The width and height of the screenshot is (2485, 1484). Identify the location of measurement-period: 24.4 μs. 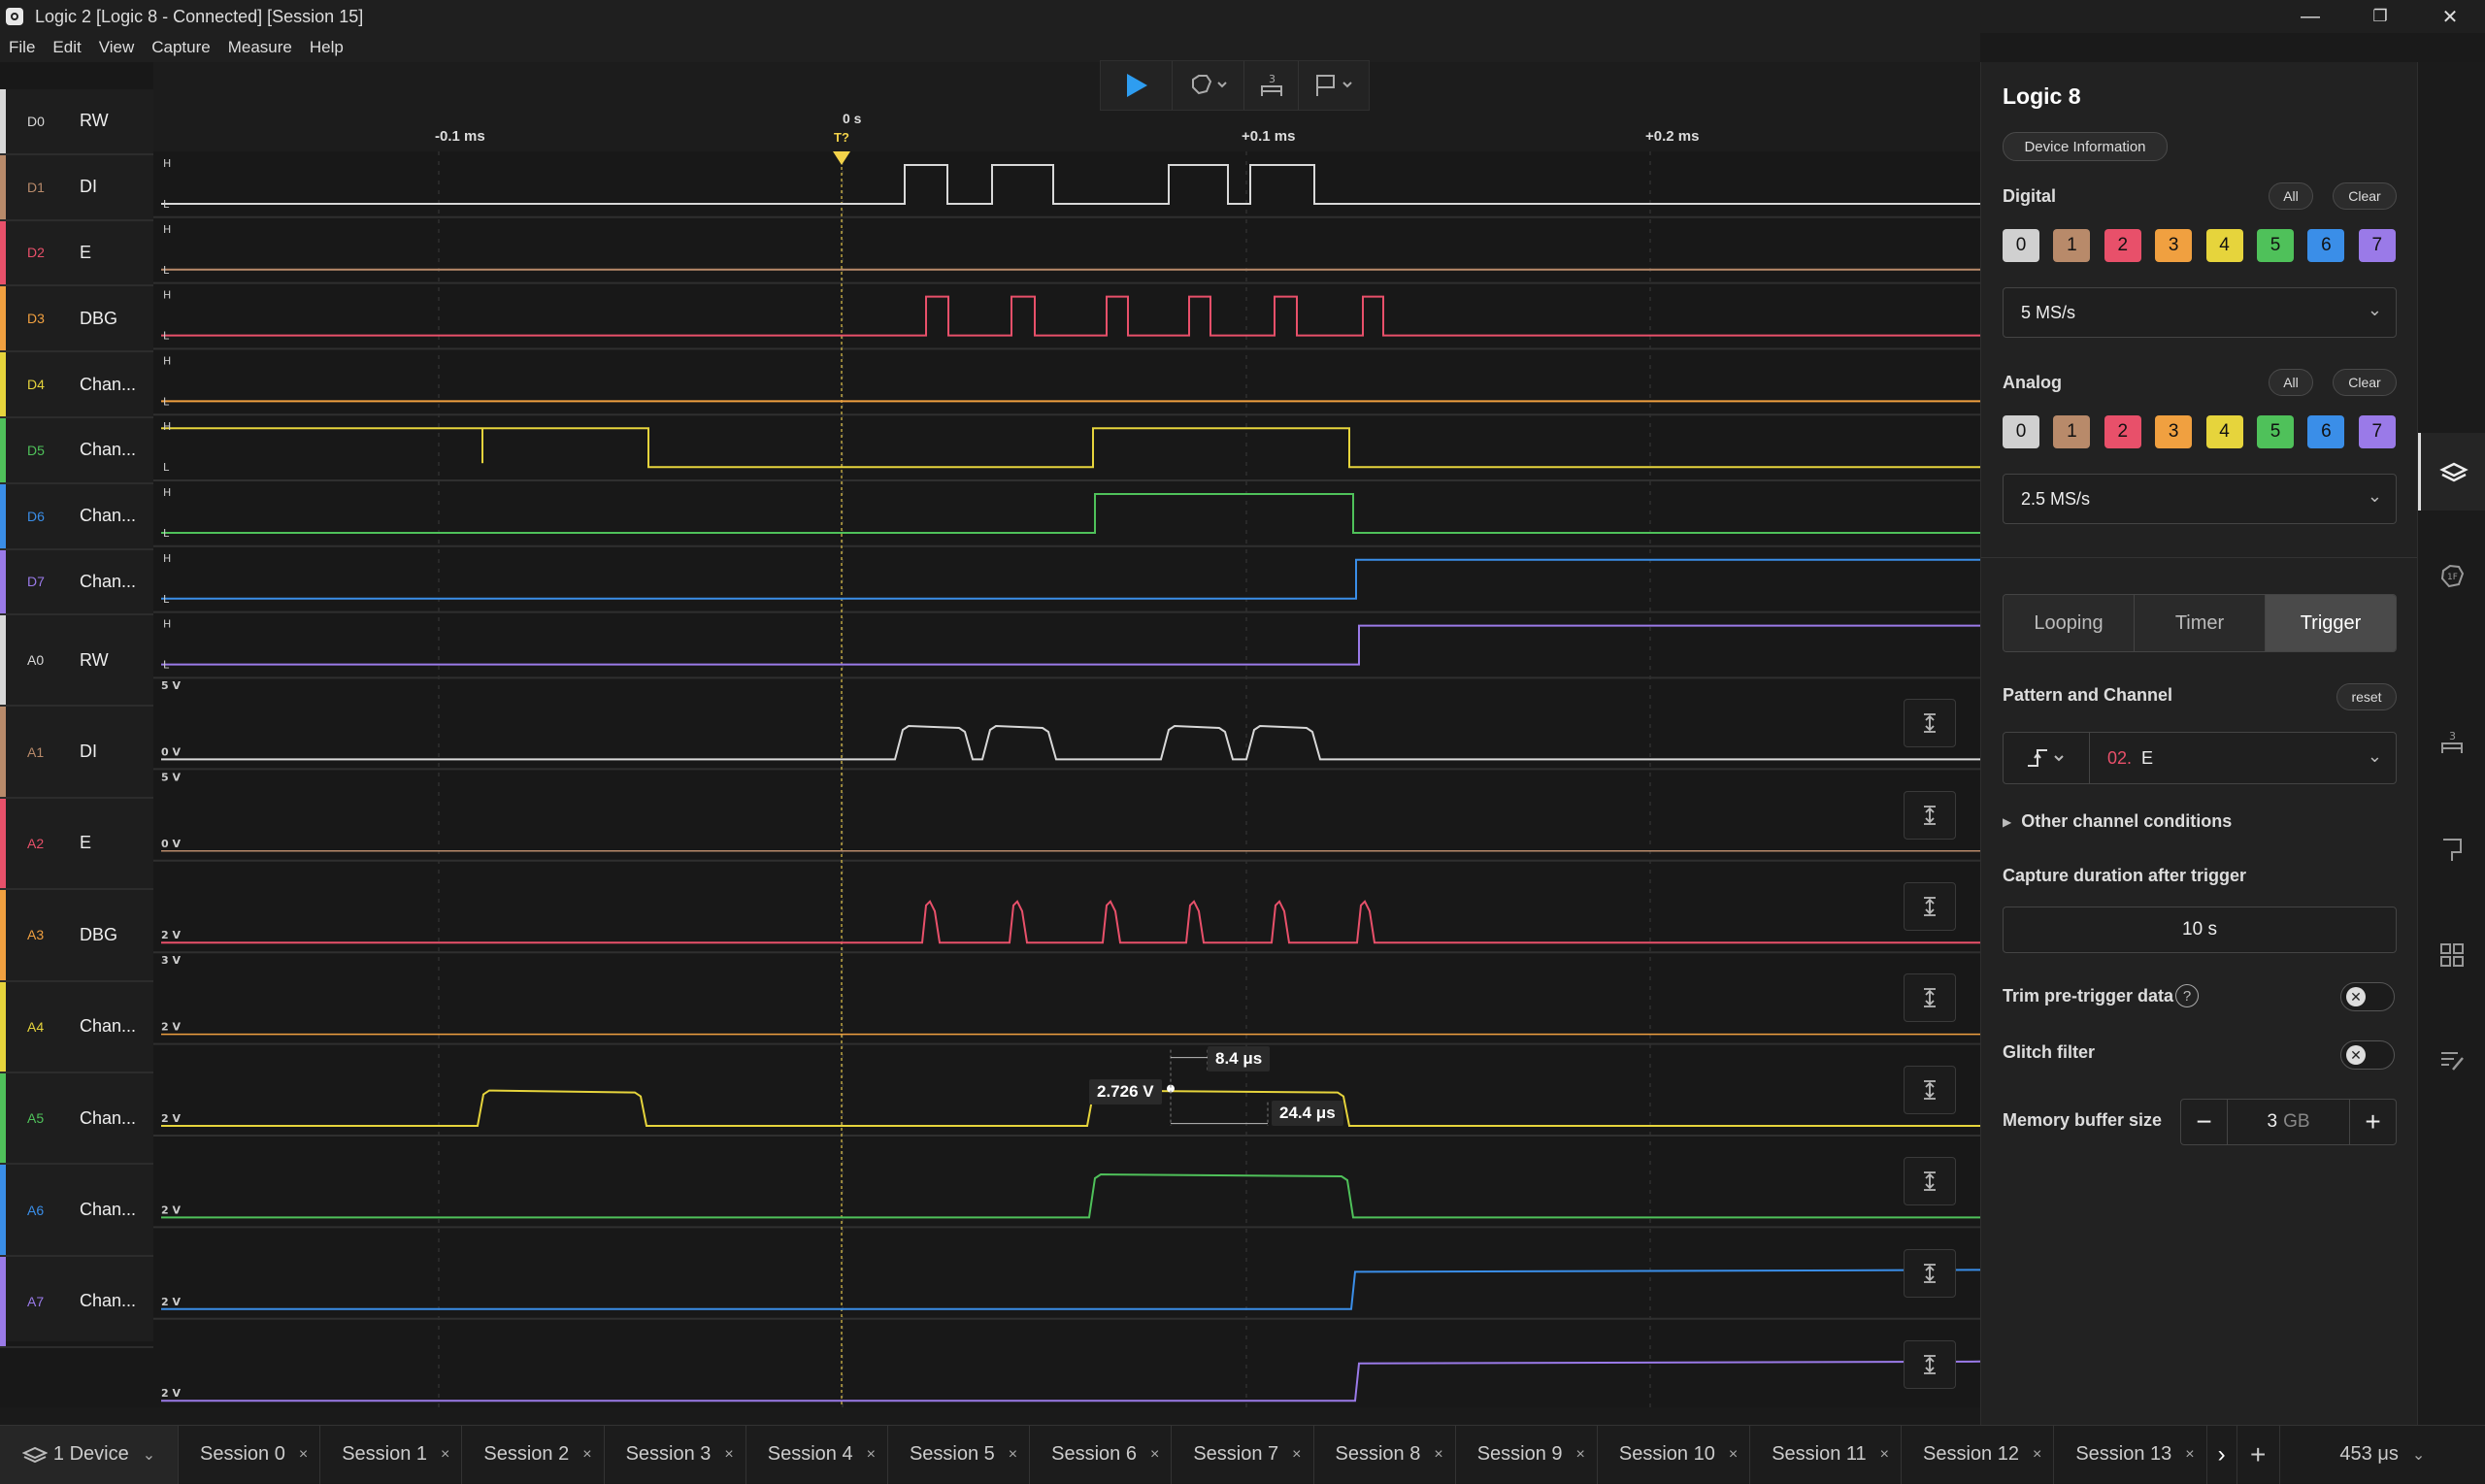
(1307, 1113).